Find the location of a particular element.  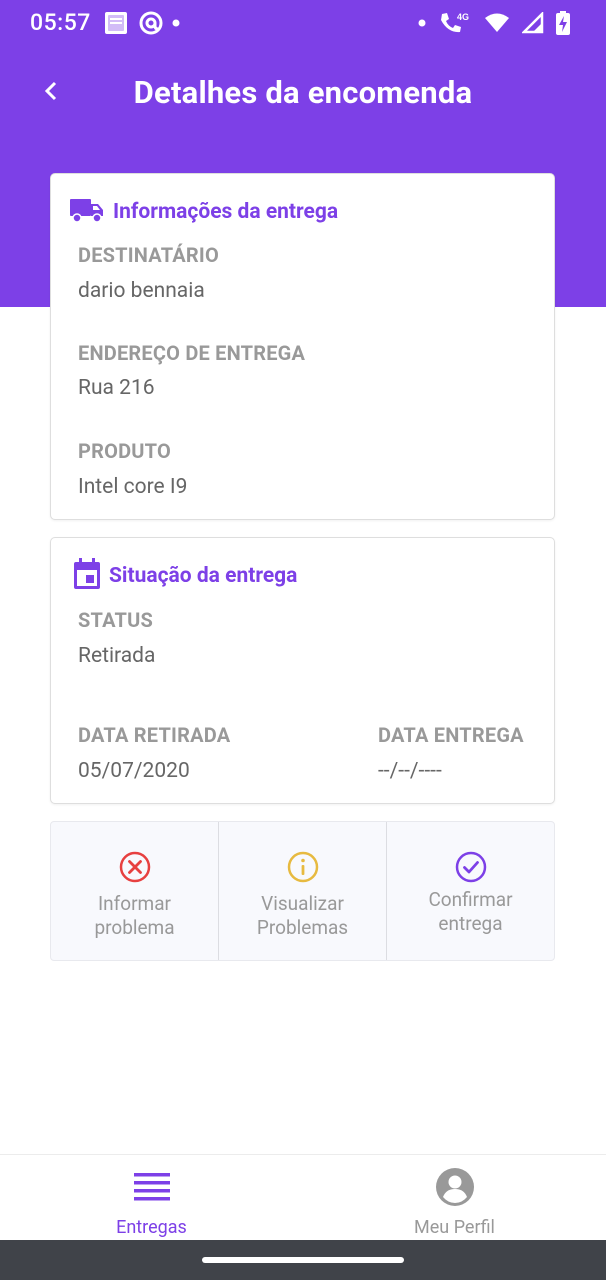

pickup-date-value: 05/07/2020 is located at coordinates (134, 771).